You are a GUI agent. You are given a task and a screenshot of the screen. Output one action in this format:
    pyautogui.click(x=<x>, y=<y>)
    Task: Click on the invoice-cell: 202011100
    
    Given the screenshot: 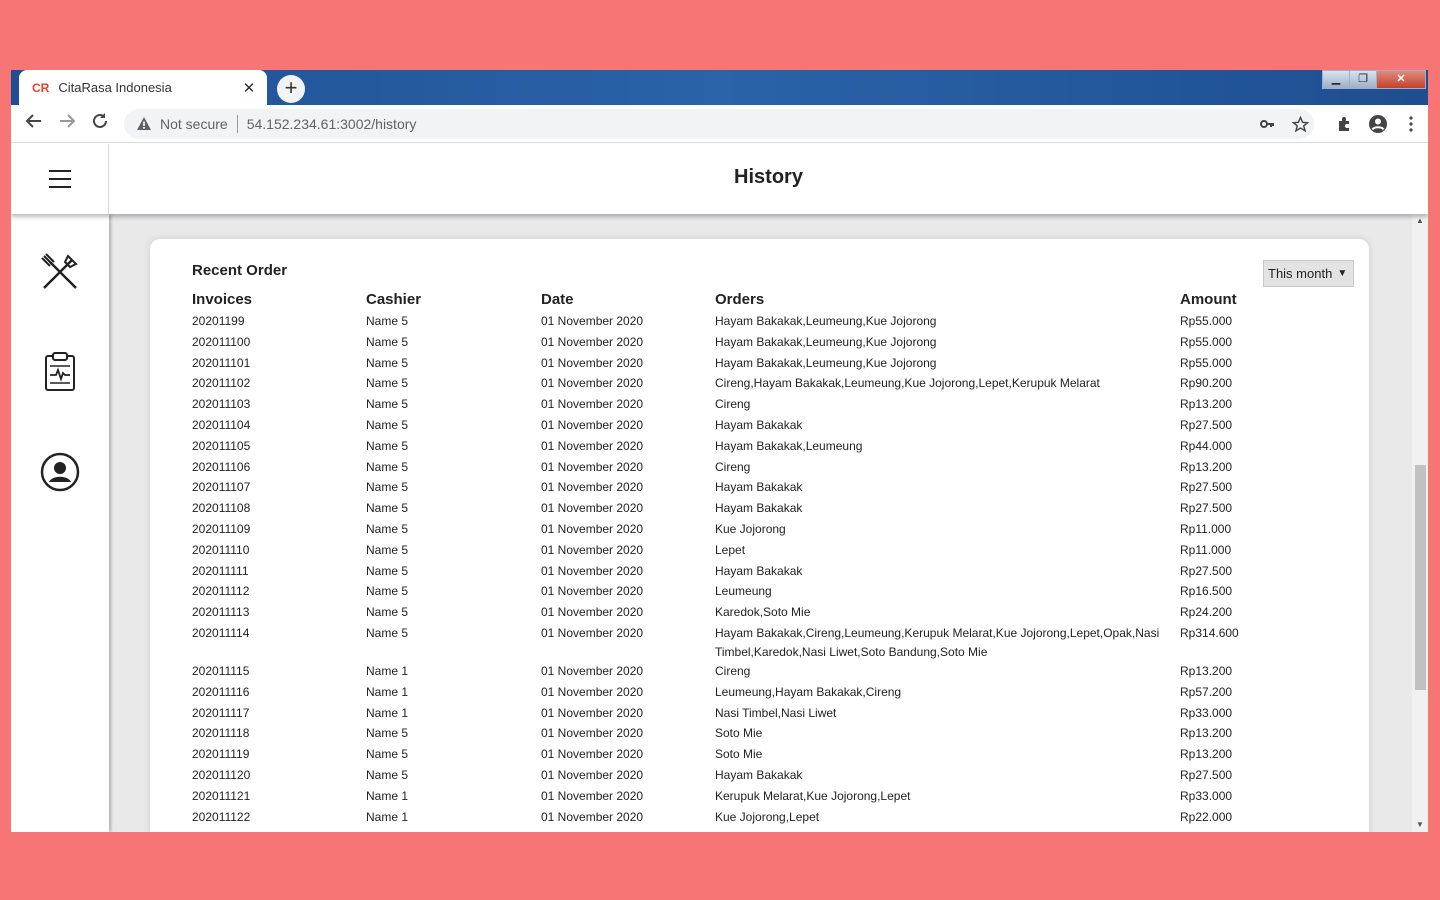 What is the action you would take?
    pyautogui.click(x=221, y=341)
    